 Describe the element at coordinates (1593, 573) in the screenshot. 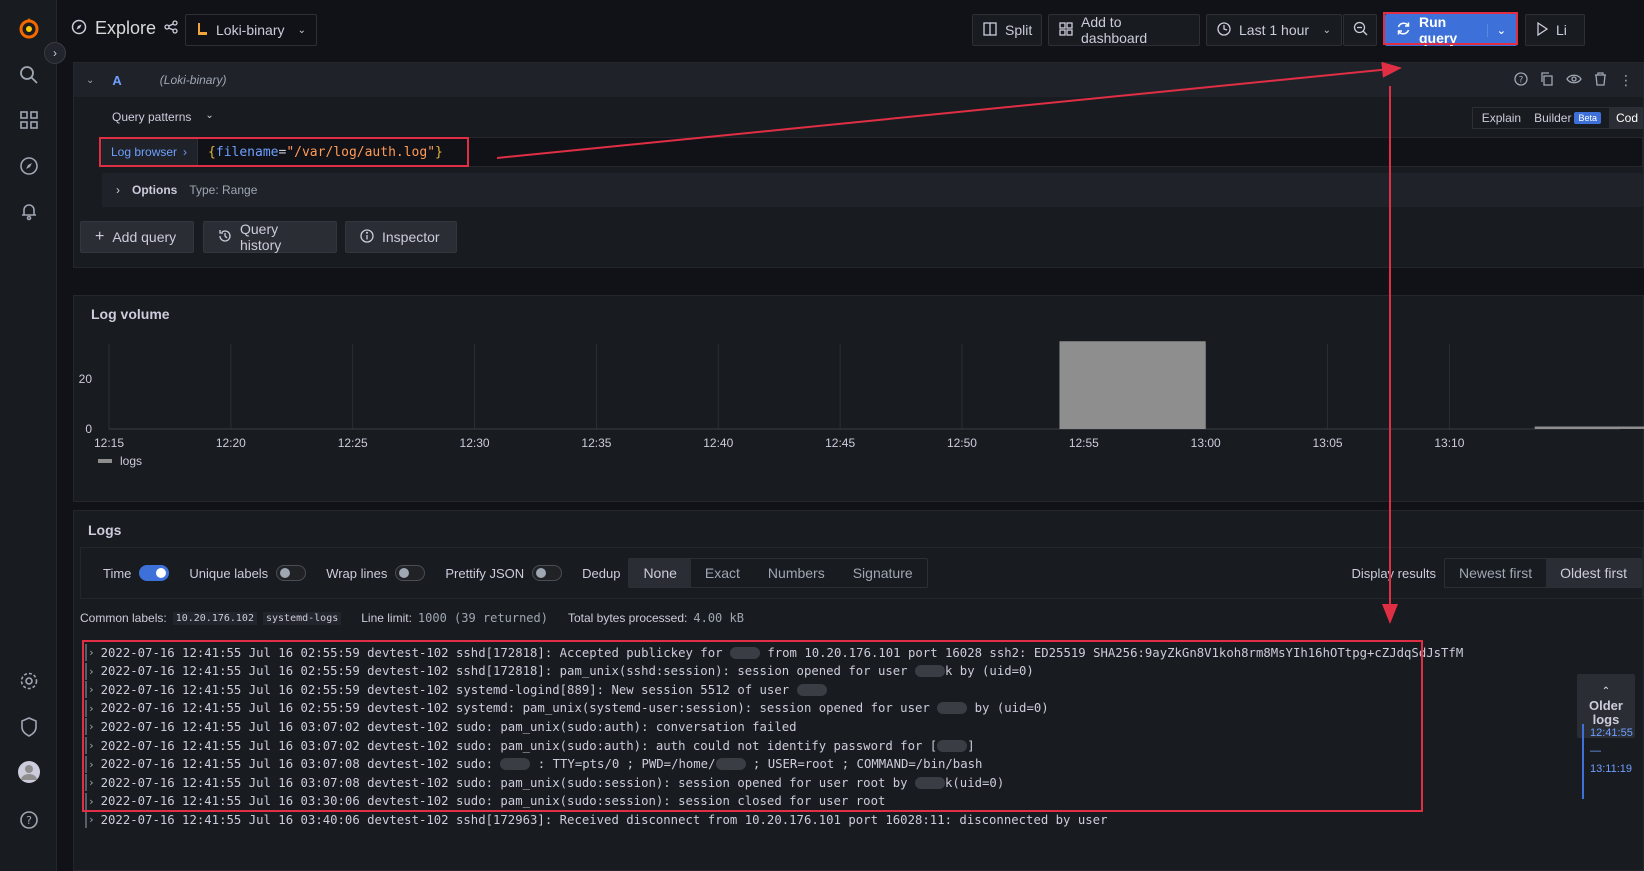

I see `oldest-first-option: Oldest first` at that location.